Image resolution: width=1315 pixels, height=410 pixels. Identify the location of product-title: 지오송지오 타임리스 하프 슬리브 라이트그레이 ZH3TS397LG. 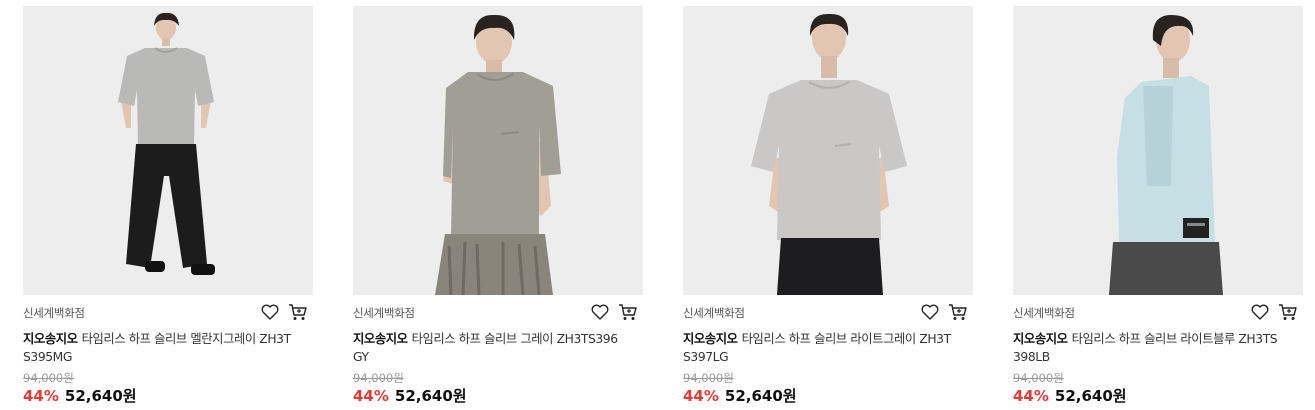
(818, 348).